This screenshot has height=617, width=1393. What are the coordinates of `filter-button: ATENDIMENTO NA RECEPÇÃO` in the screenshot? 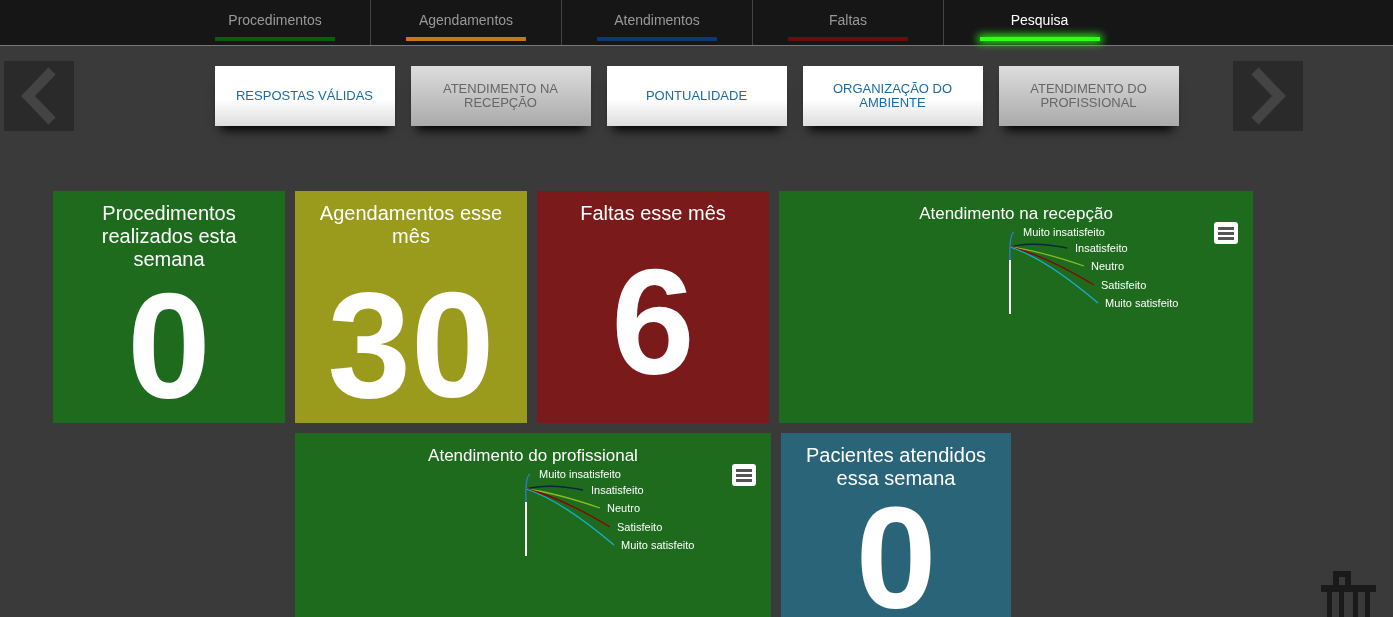 It's located at (500, 96).